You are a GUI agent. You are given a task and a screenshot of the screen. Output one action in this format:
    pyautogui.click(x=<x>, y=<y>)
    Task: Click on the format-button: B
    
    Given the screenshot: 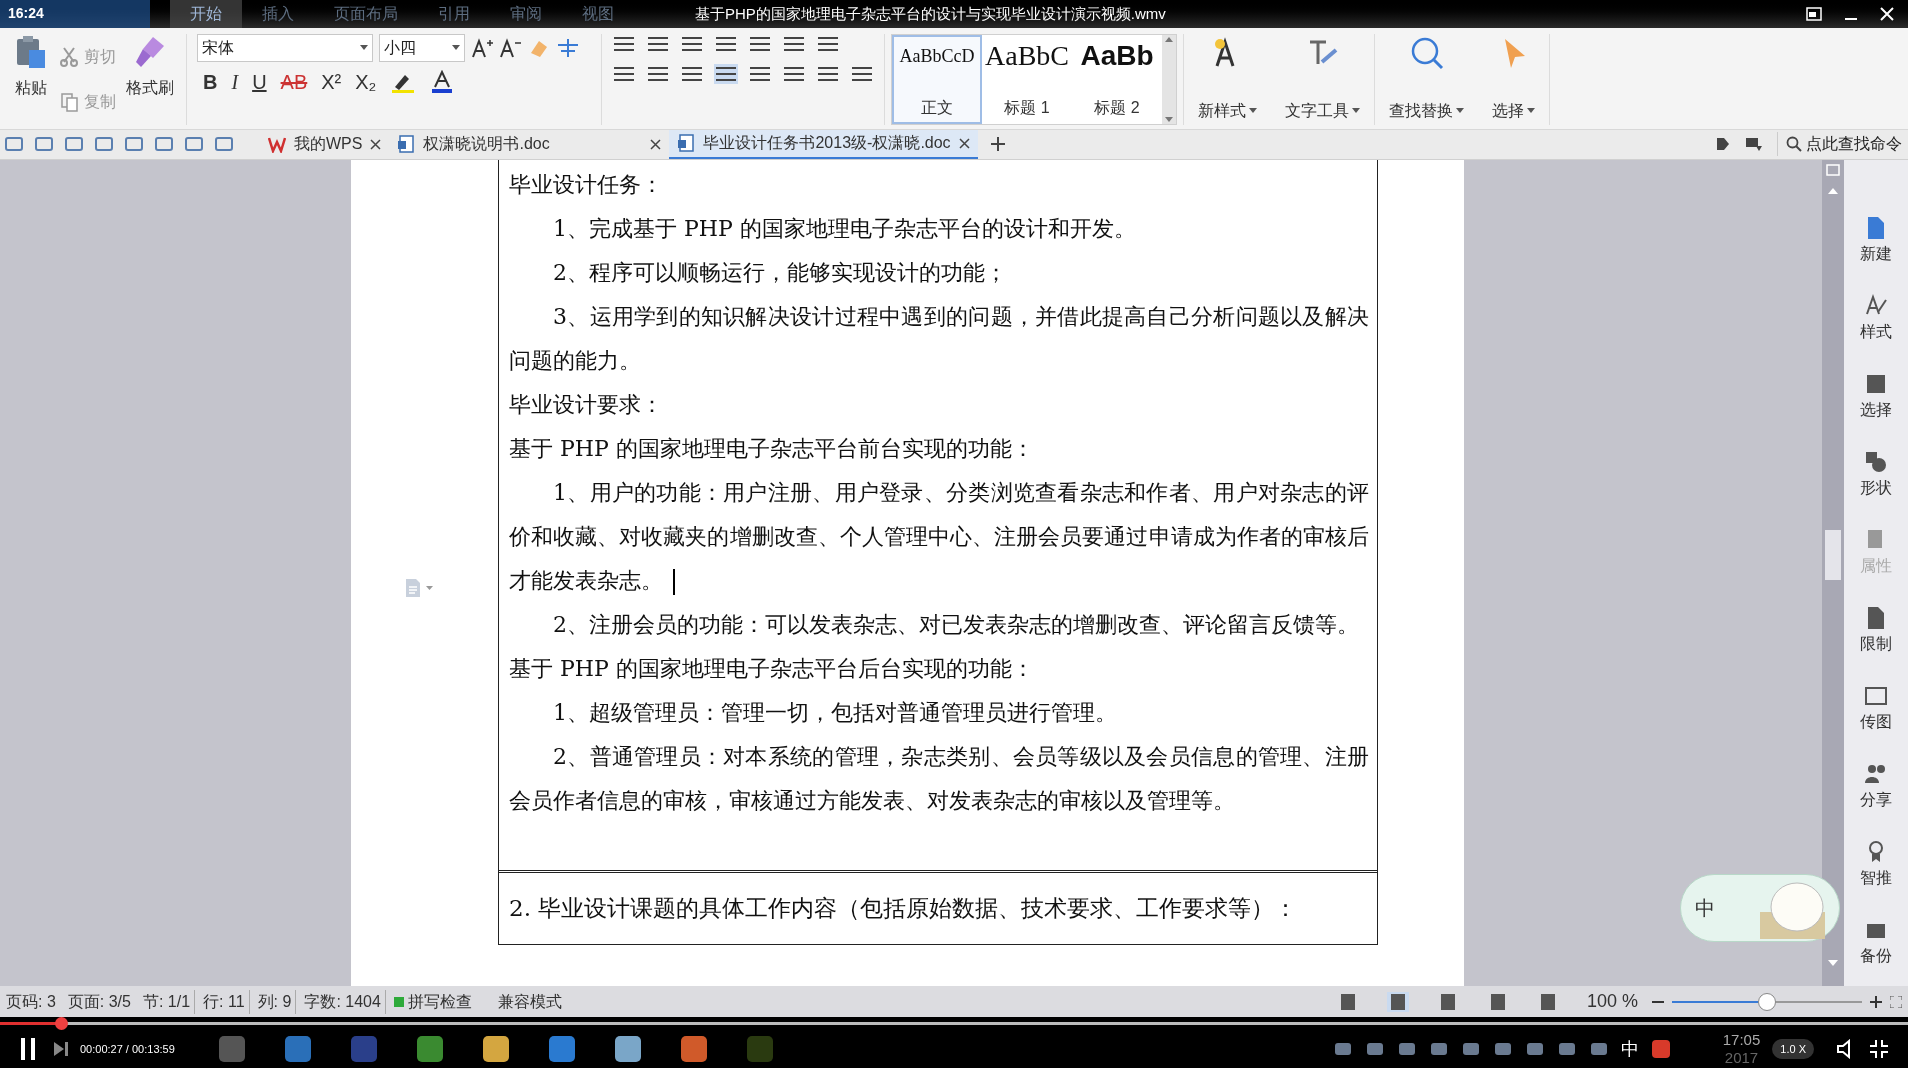 What is the action you would take?
    pyautogui.click(x=210, y=81)
    